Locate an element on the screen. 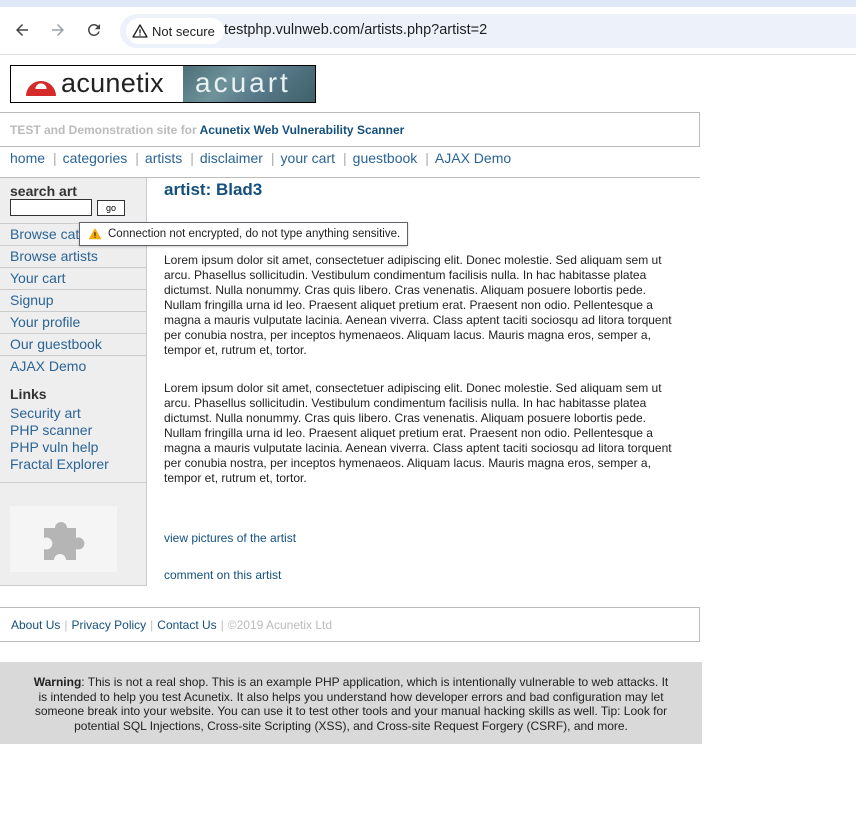 The width and height of the screenshot is (856, 813). site-logo: acunetix acuart is located at coordinates (163, 84).